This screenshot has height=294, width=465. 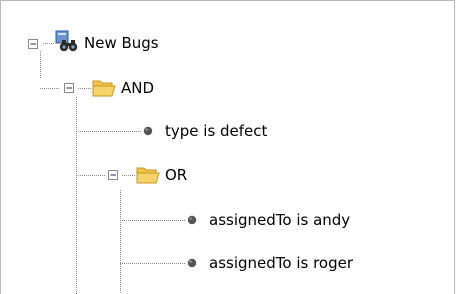 I want to click on collapse-toggle-or, so click(x=115, y=175).